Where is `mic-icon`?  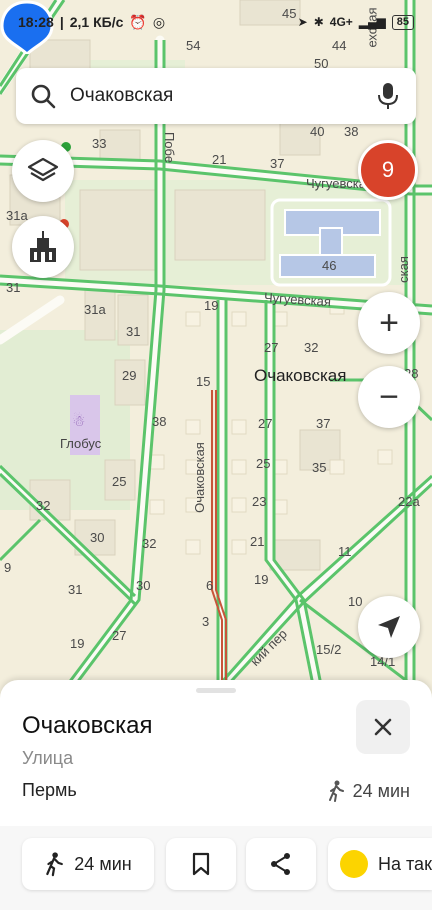
mic-icon is located at coordinates (388, 96).